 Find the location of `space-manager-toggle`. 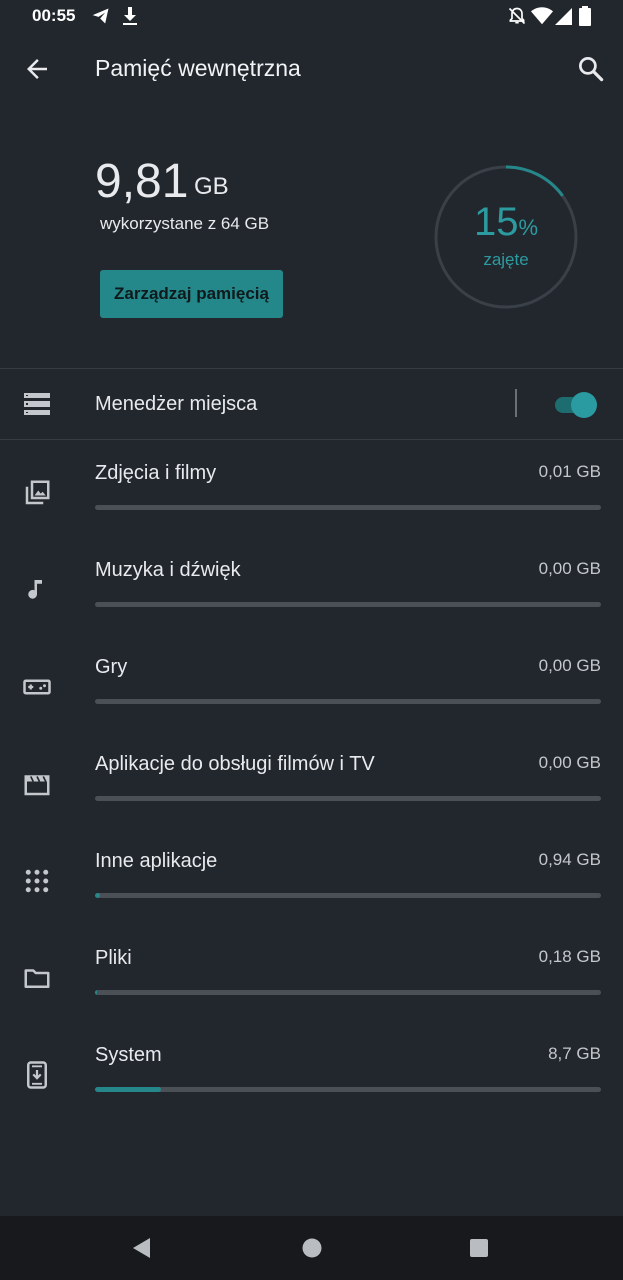

space-manager-toggle is located at coordinates (576, 405).